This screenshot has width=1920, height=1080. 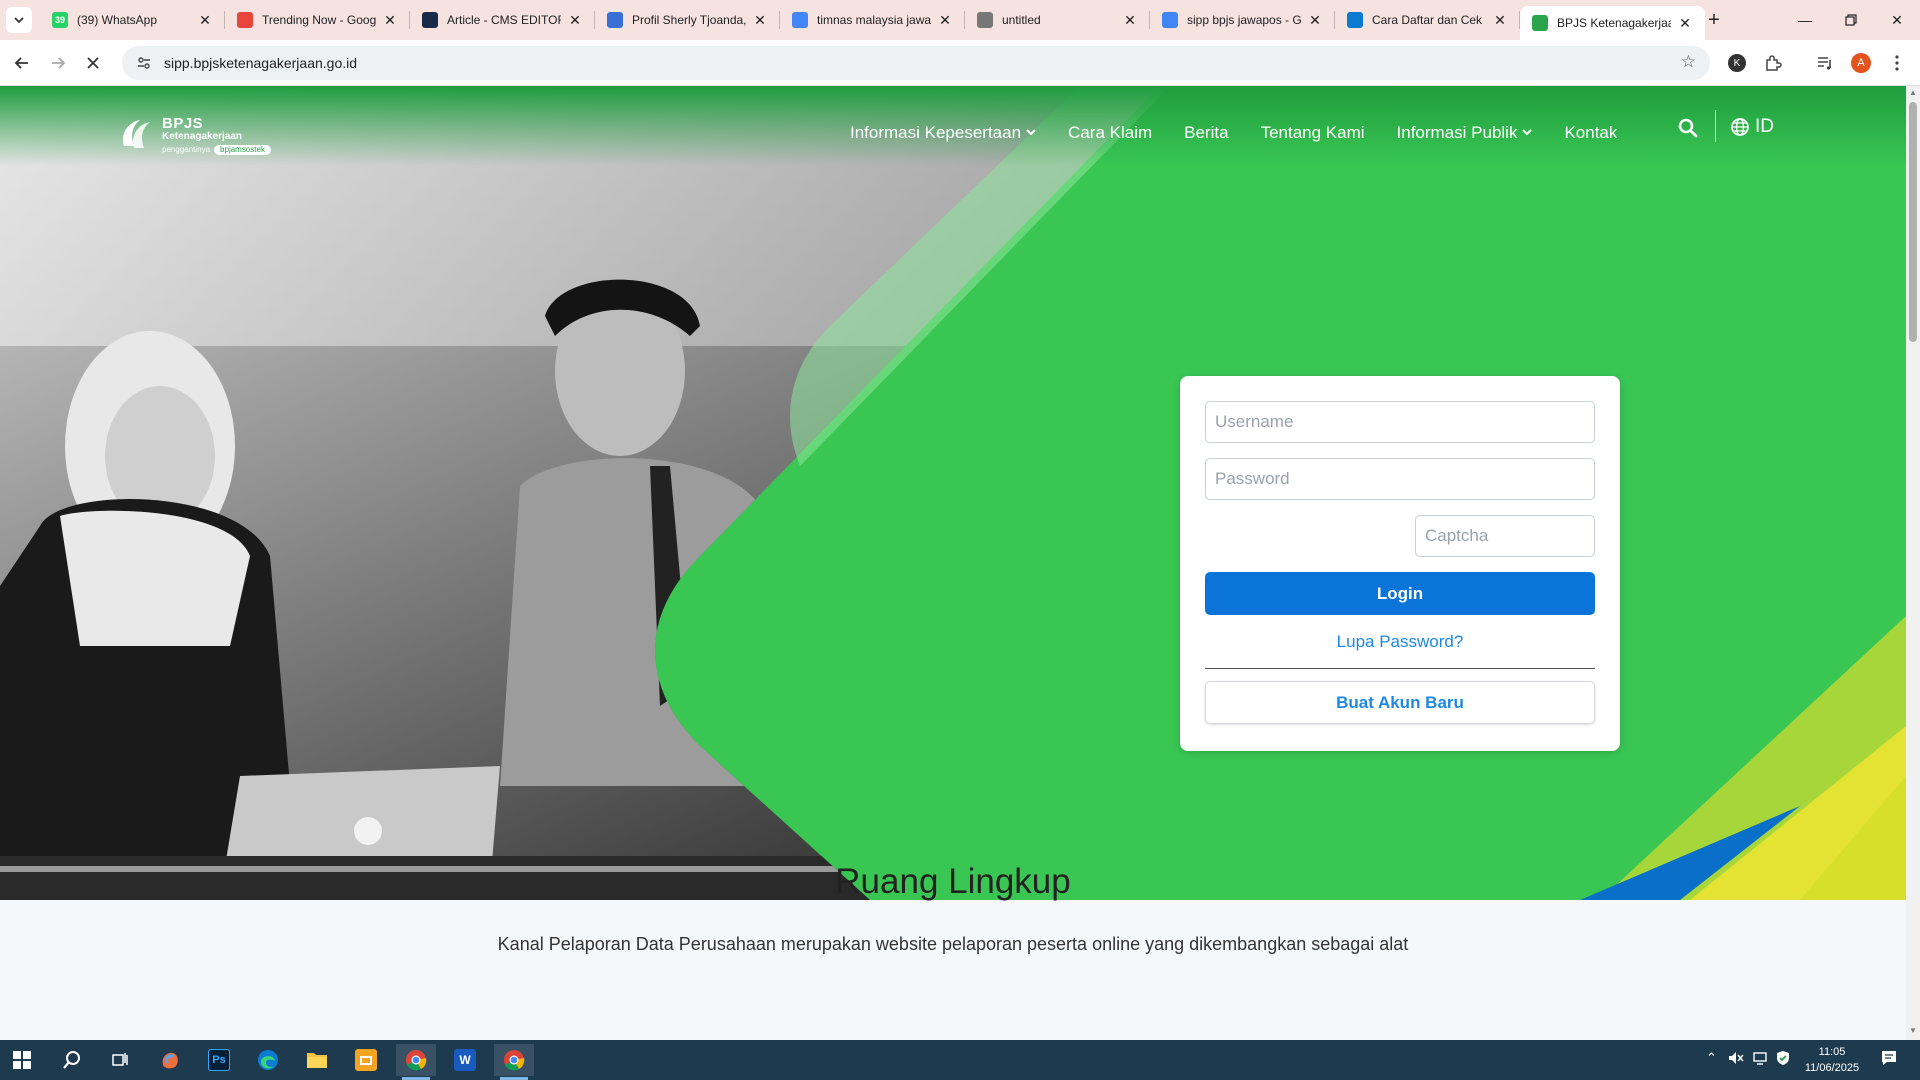 What do you see at coordinates (1057, 20) in the screenshot?
I see `browser-tab: untitled ✕` at bounding box center [1057, 20].